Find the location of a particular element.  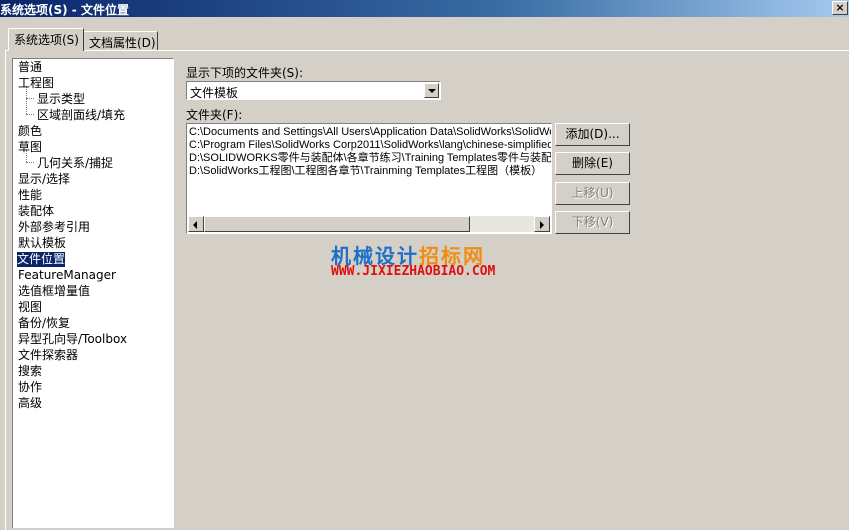

tree-item-view: 视图 is located at coordinates (30, 307).